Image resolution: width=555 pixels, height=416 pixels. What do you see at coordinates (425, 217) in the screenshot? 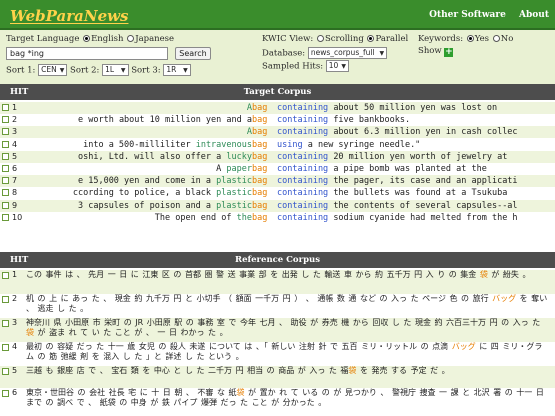
I see `right-context-text: sodium cyanide had melted from the h` at bounding box center [425, 217].